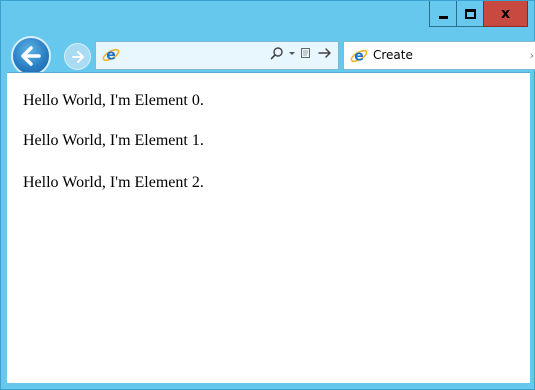  What do you see at coordinates (307, 53) in the screenshot?
I see `compatibility-view-icon` at bounding box center [307, 53].